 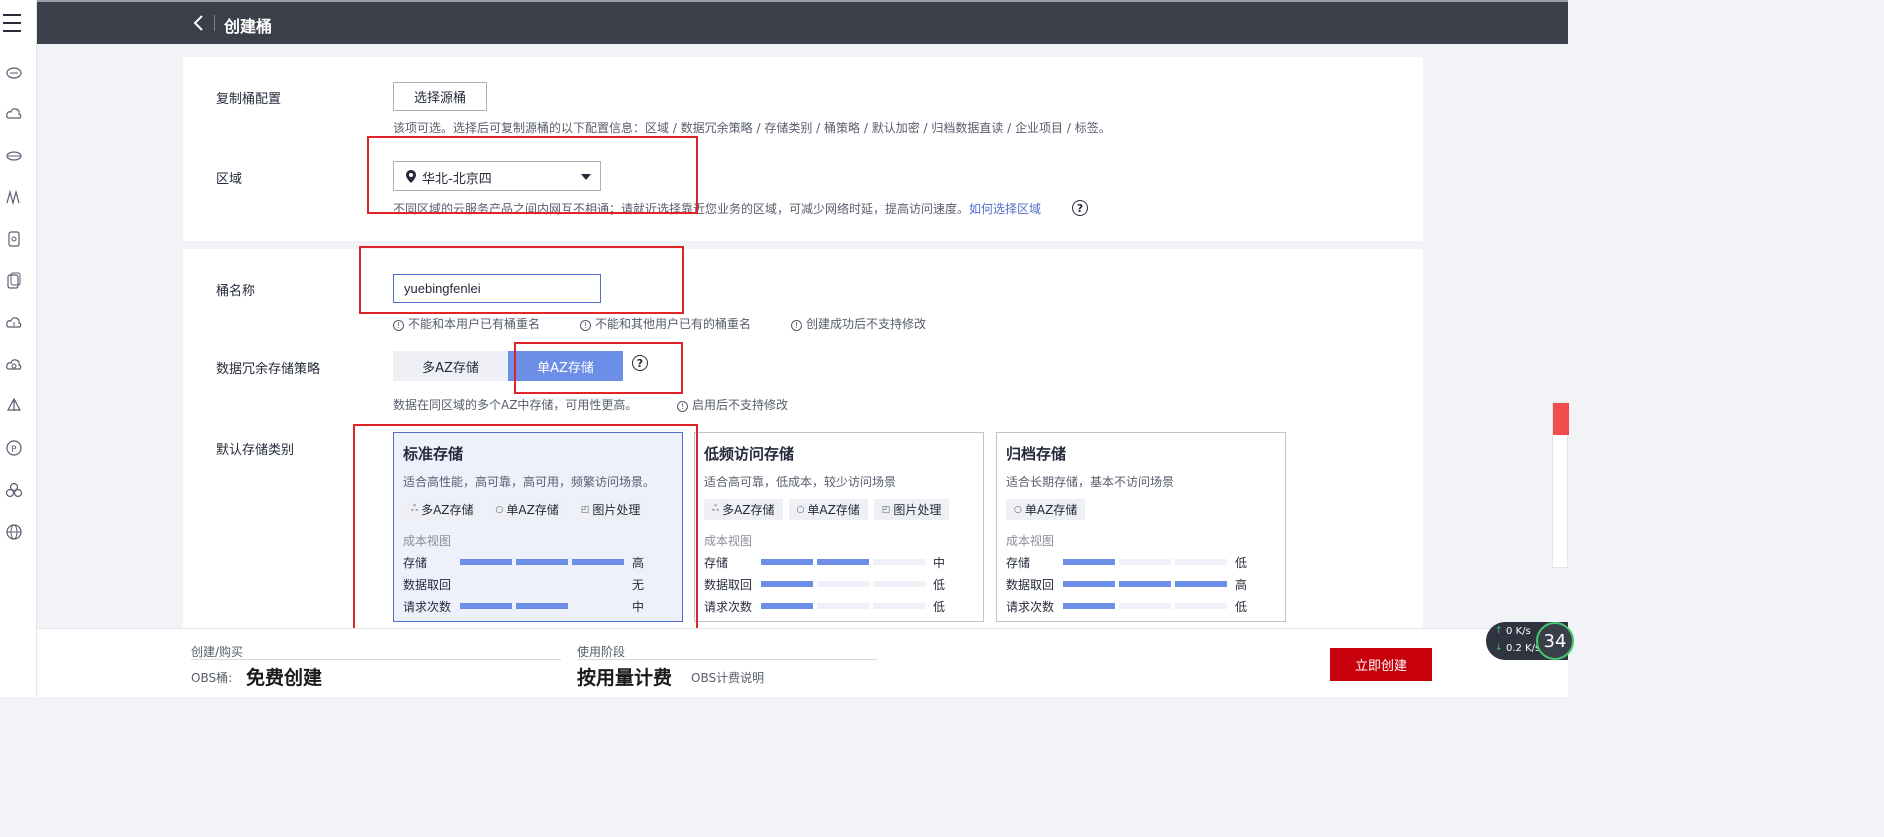 I want to click on storage-class-desc: 适合高可靠，低成本，较少访问场景, so click(x=800, y=482).